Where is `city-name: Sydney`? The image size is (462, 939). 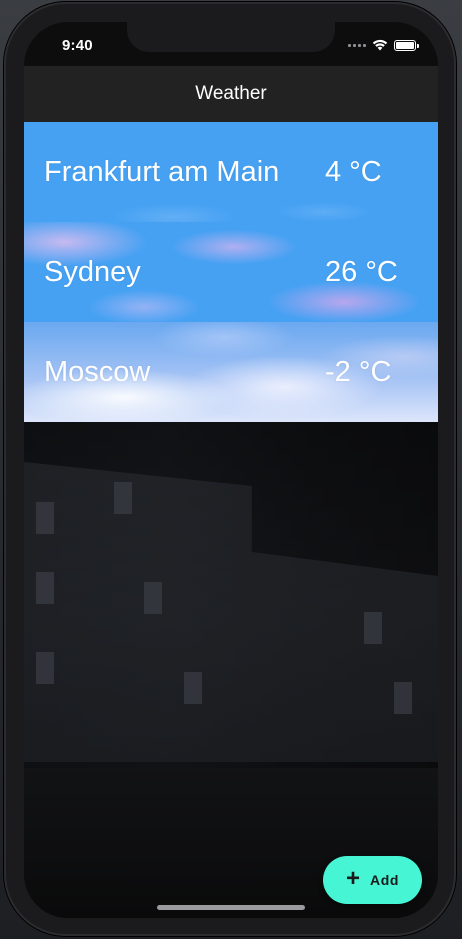 city-name: Sydney is located at coordinates (92, 272).